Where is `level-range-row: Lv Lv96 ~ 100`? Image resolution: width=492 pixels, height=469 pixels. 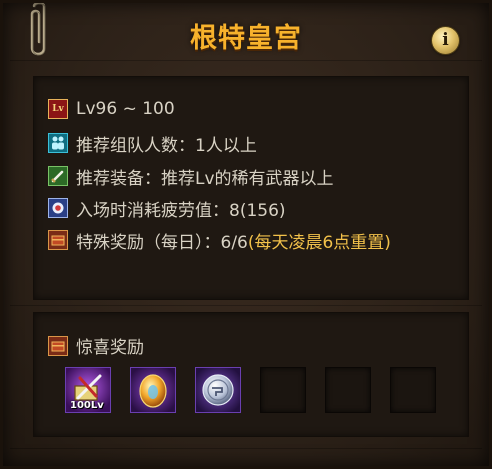 level-range-row: Lv Lv96 ~ 100 is located at coordinates (111, 109).